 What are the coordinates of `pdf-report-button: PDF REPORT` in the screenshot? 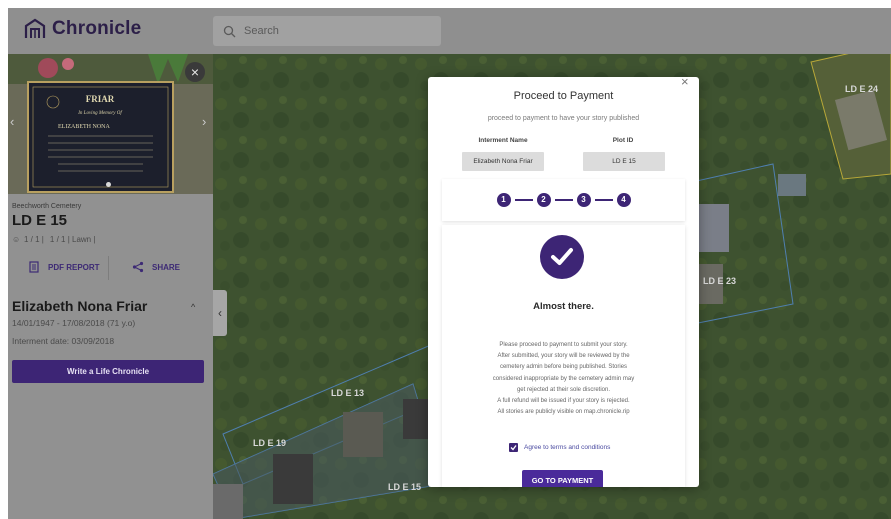 It's located at (64, 267).